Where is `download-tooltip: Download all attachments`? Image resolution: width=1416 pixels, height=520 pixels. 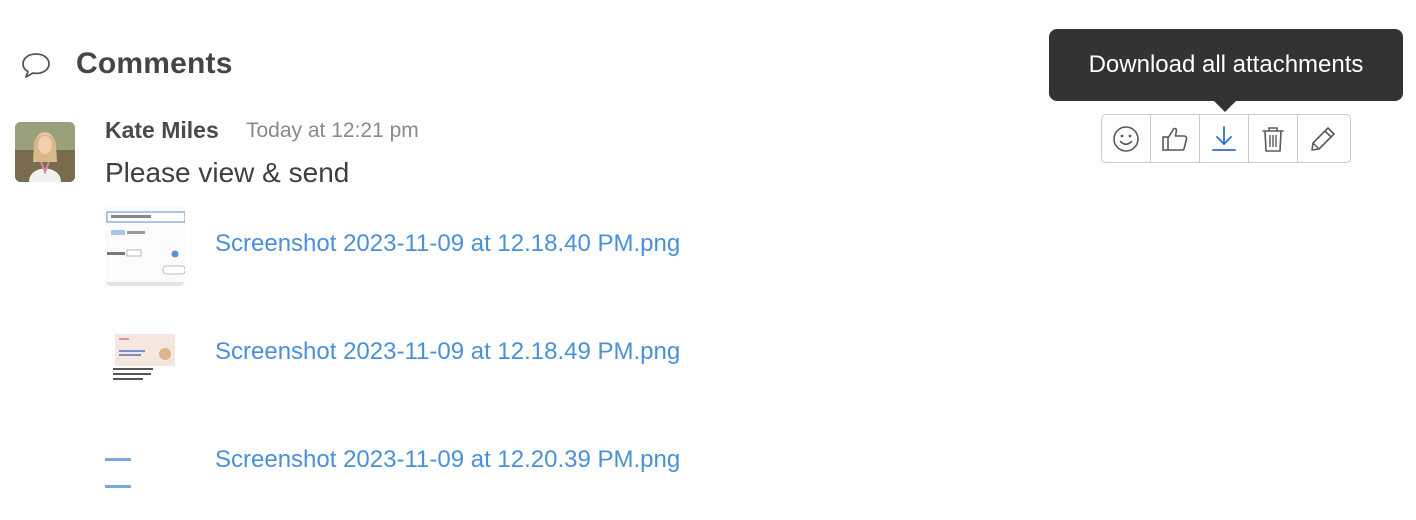 download-tooltip: Download all attachments is located at coordinates (1226, 65).